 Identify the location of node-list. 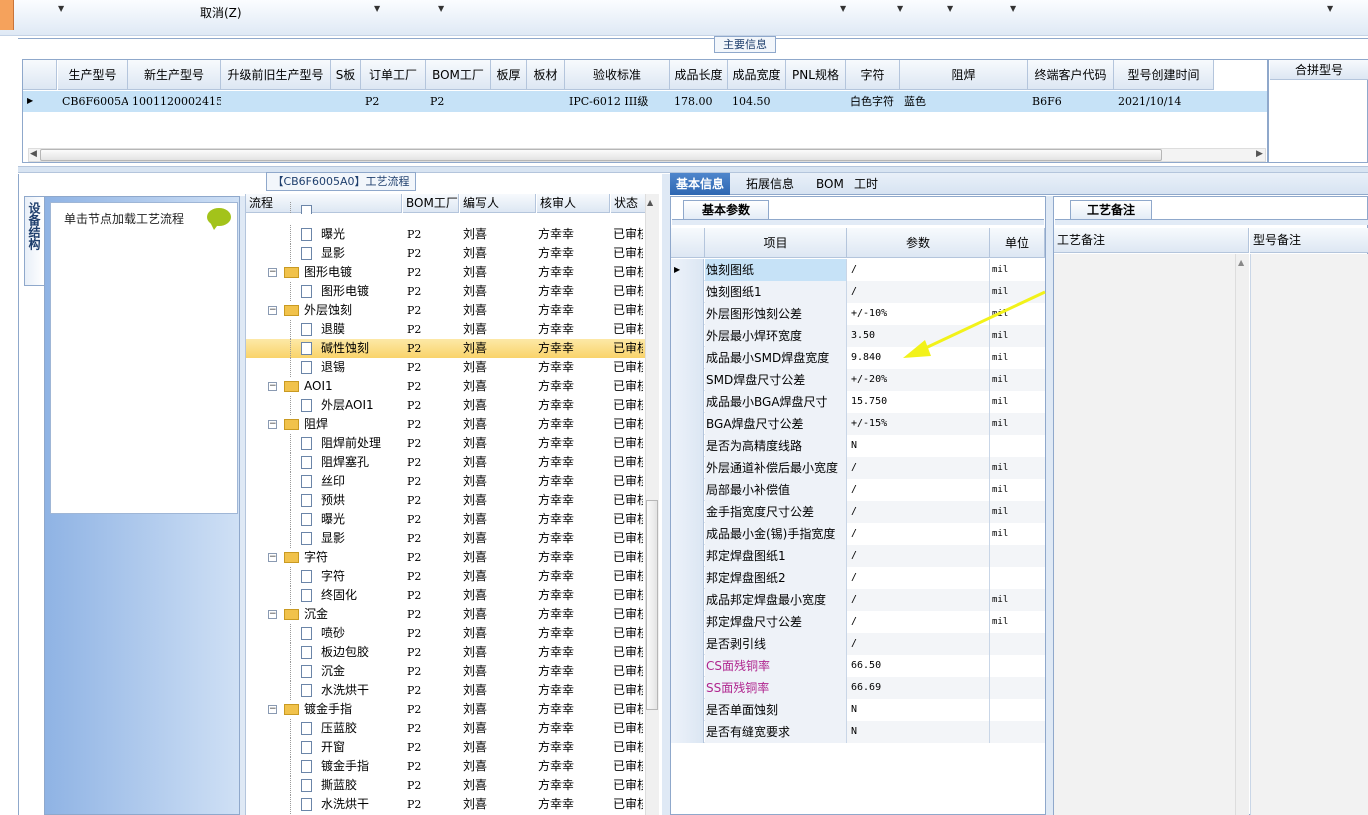
(144, 358).